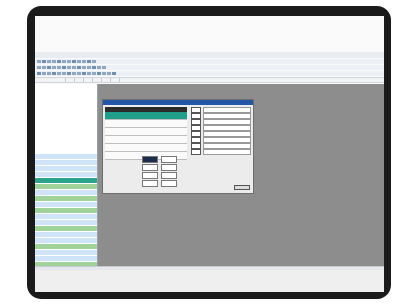 The width and height of the screenshot is (416, 307). Describe the element at coordinates (66, 214) in the screenshot. I see `signal-list` at that location.